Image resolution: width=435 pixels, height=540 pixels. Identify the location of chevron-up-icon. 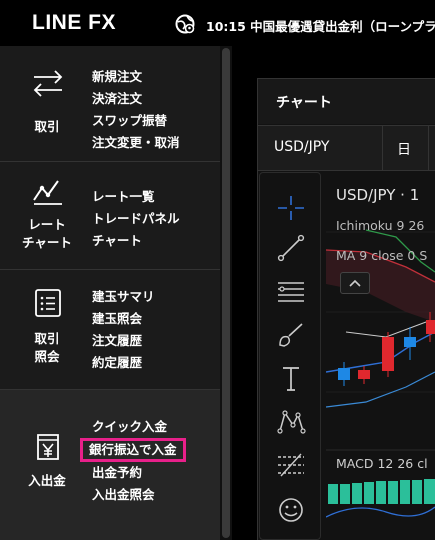
(355, 283).